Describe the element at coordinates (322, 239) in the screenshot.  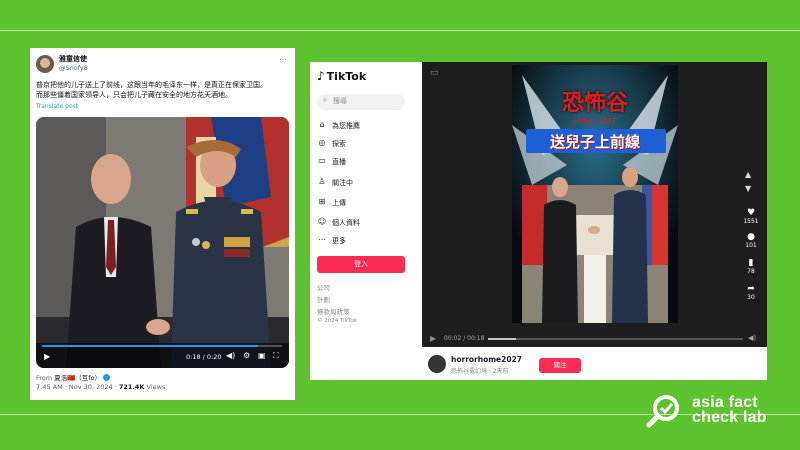
I see `more-icon: ⋯` at that location.